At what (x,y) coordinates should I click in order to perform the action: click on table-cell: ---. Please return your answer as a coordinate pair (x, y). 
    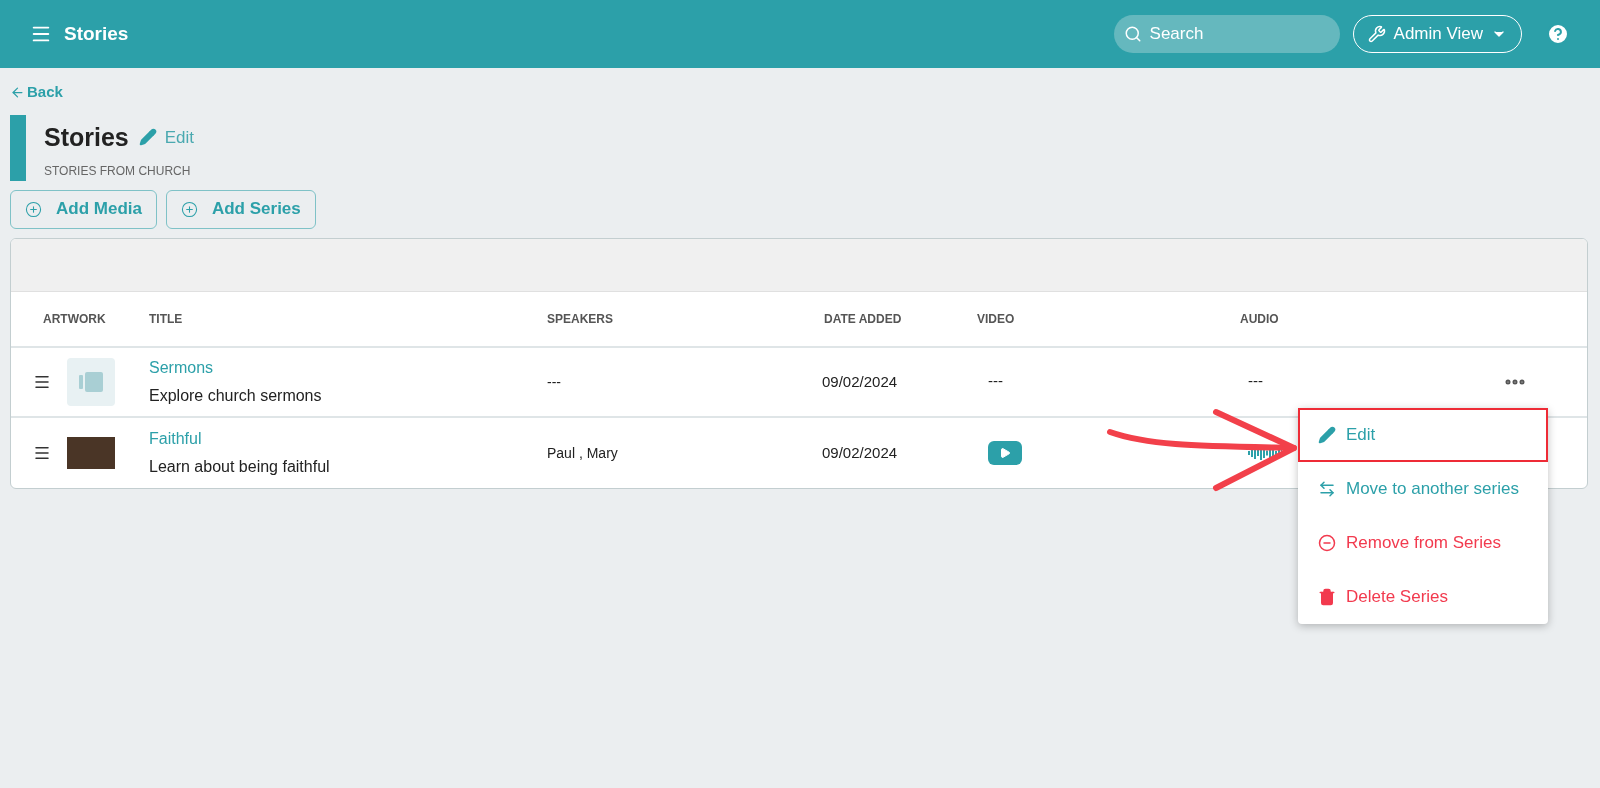
    Looking at the image, I should click on (554, 381).